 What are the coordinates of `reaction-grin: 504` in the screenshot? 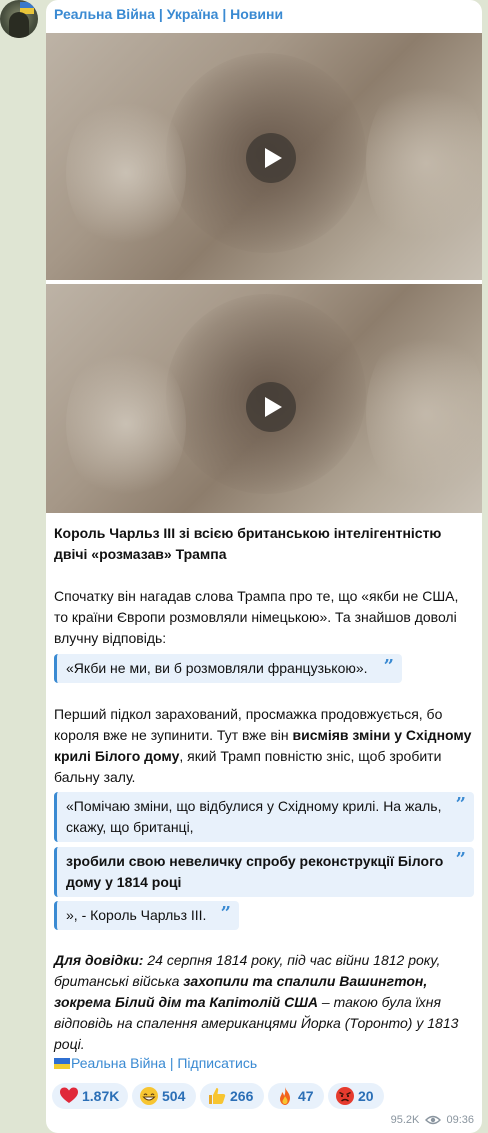 It's located at (164, 1096).